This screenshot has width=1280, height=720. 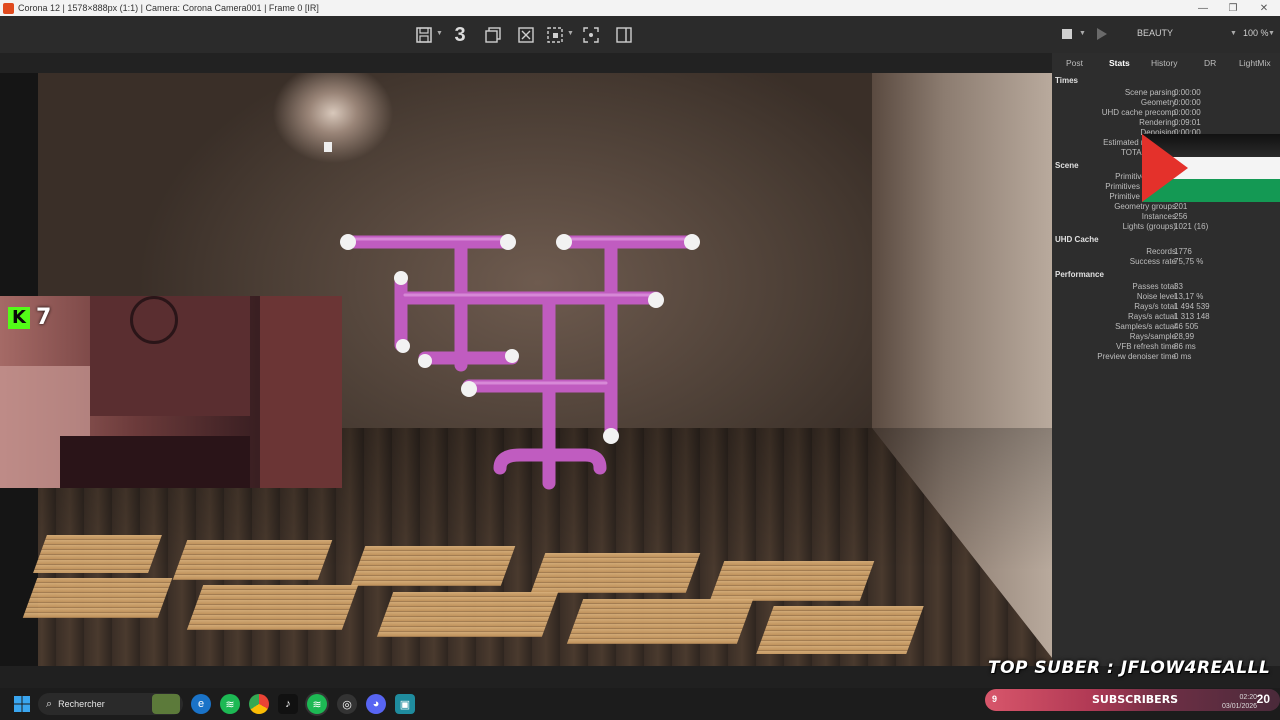 I want to click on panel-tabs: Post Stats History DR LightMix, so click(x=1166, y=63).